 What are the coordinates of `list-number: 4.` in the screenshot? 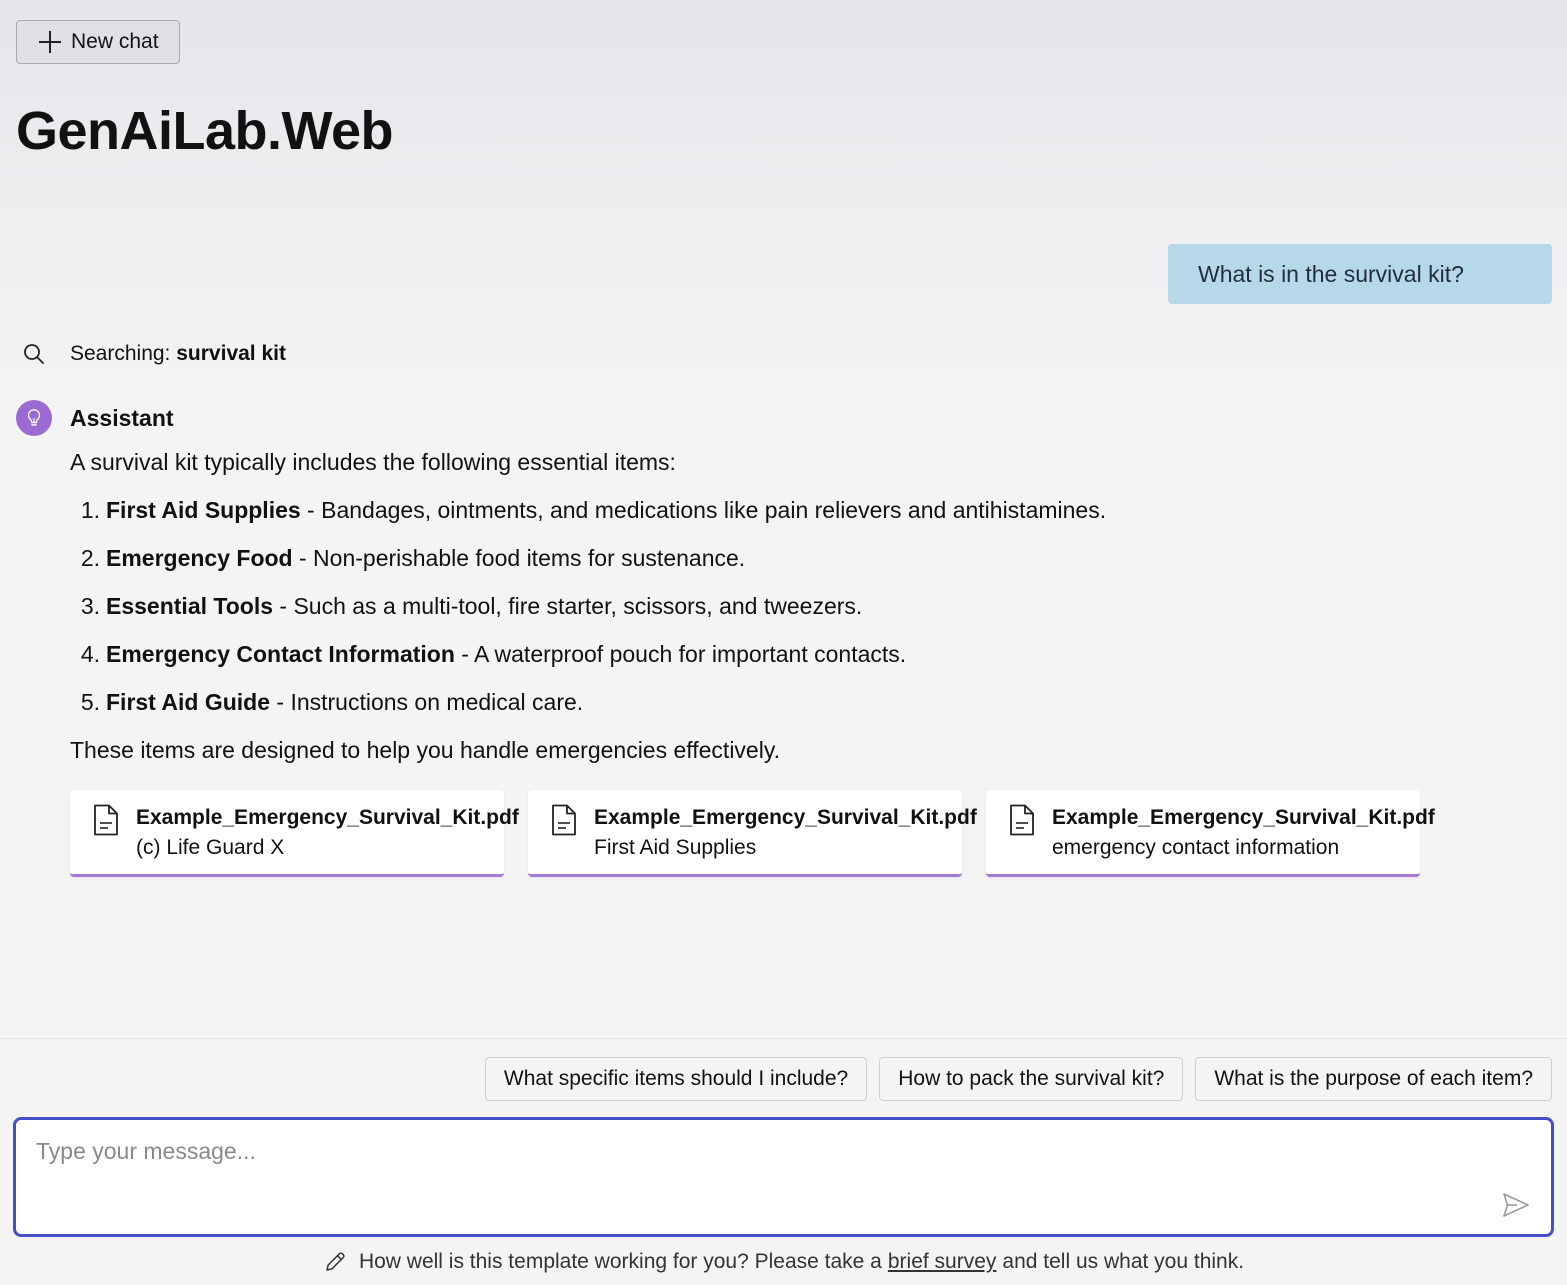 It's located at (90, 654).